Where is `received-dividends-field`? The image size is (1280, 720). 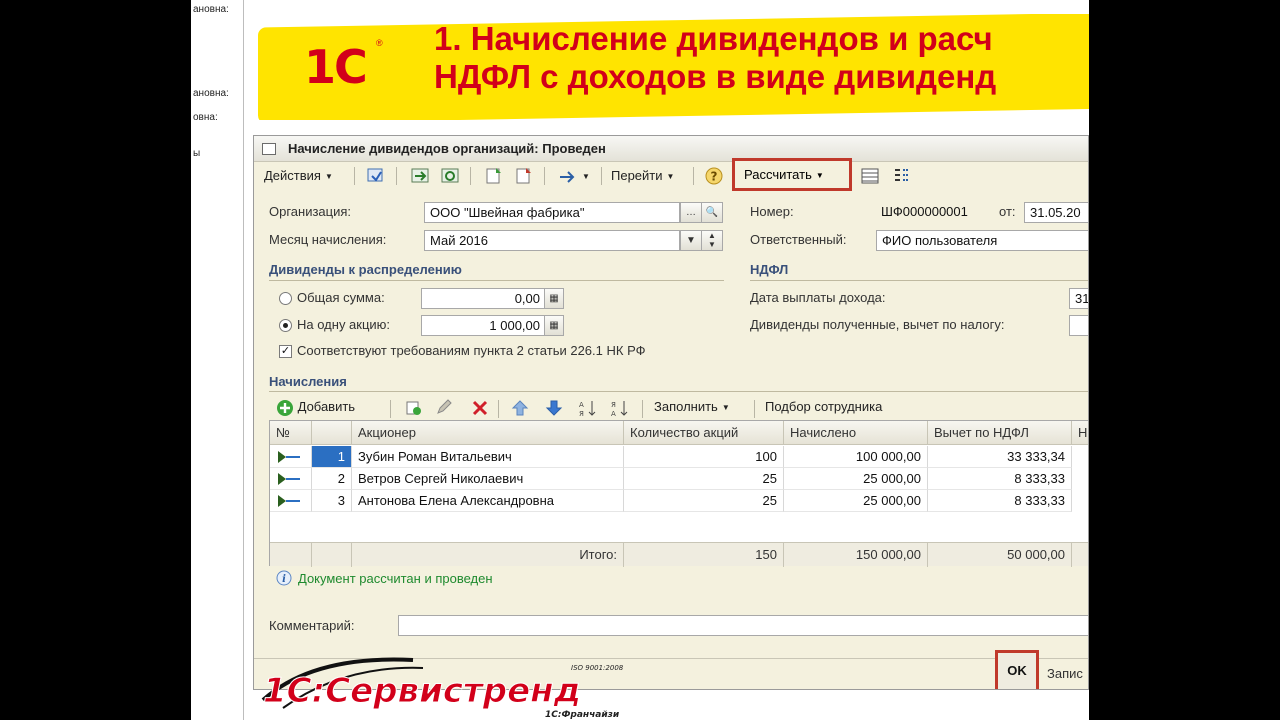
received-dividends-field is located at coordinates (1078, 325).